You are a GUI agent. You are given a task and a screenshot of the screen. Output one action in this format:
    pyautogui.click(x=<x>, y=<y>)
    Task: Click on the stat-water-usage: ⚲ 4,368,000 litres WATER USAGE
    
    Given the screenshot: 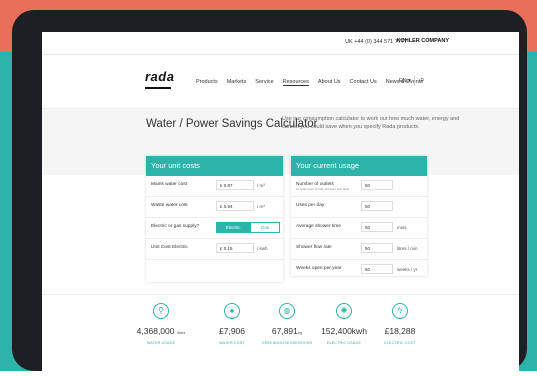 What is the action you would take?
    pyautogui.click(x=161, y=324)
    